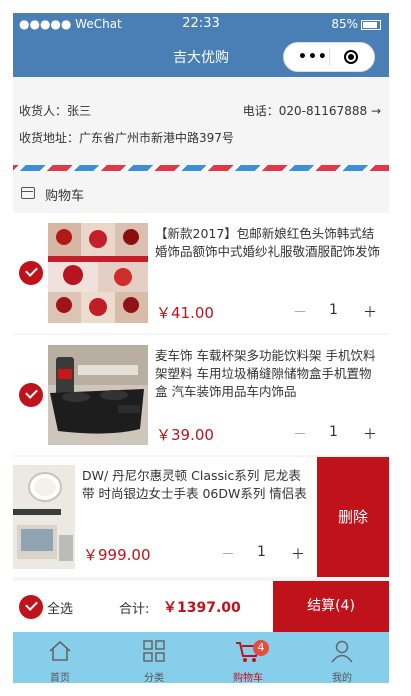  Describe the element at coordinates (201, 56) in the screenshot. I see `navigation-bar: 吉大优购 •••` at that location.